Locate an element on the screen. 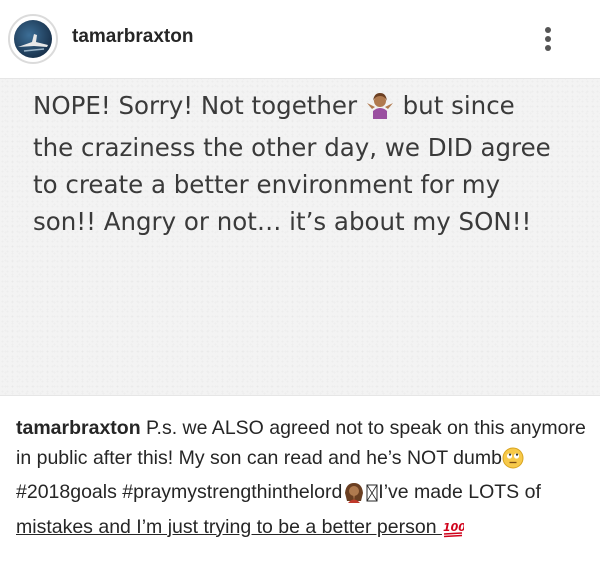  missing-glyph-icon is located at coordinates (372, 498).